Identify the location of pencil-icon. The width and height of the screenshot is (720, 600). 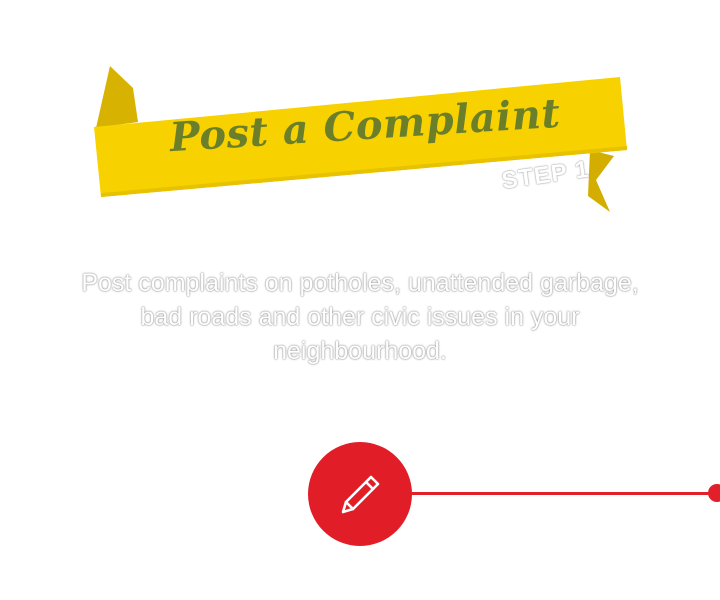
(360, 494).